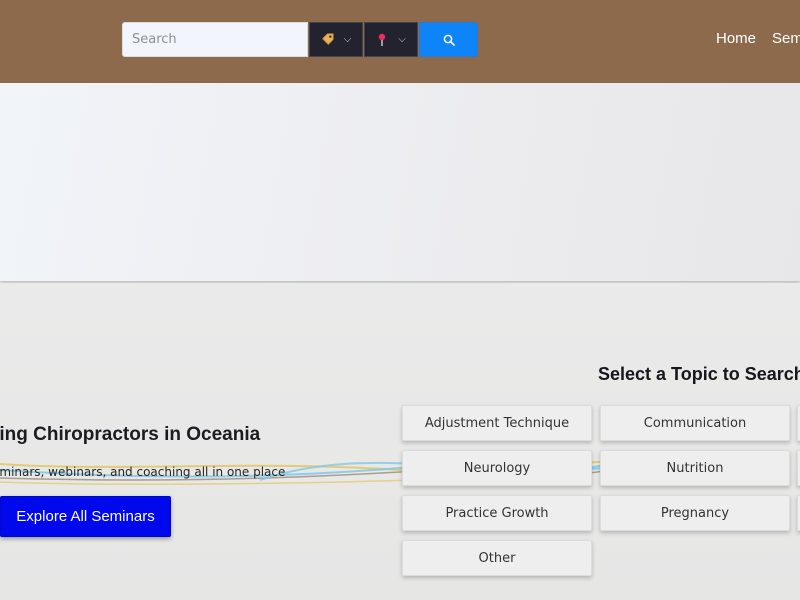 The width and height of the screenshot is (800, 600). I want to click on search-input, so click(215, 39).